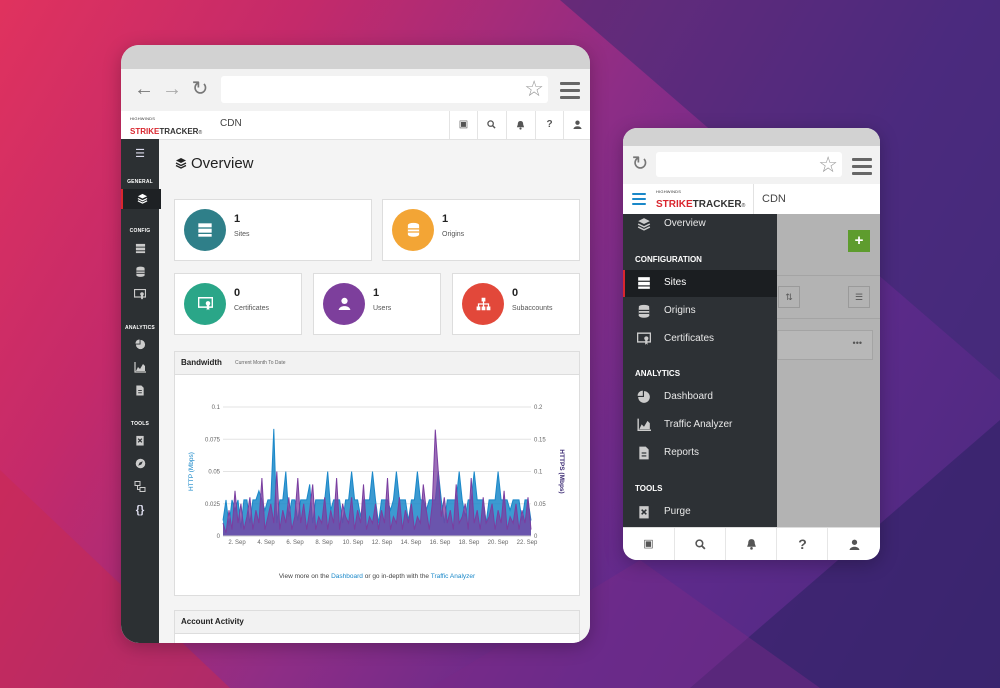  I want to click on origins-count: 1, so click(445, 219).